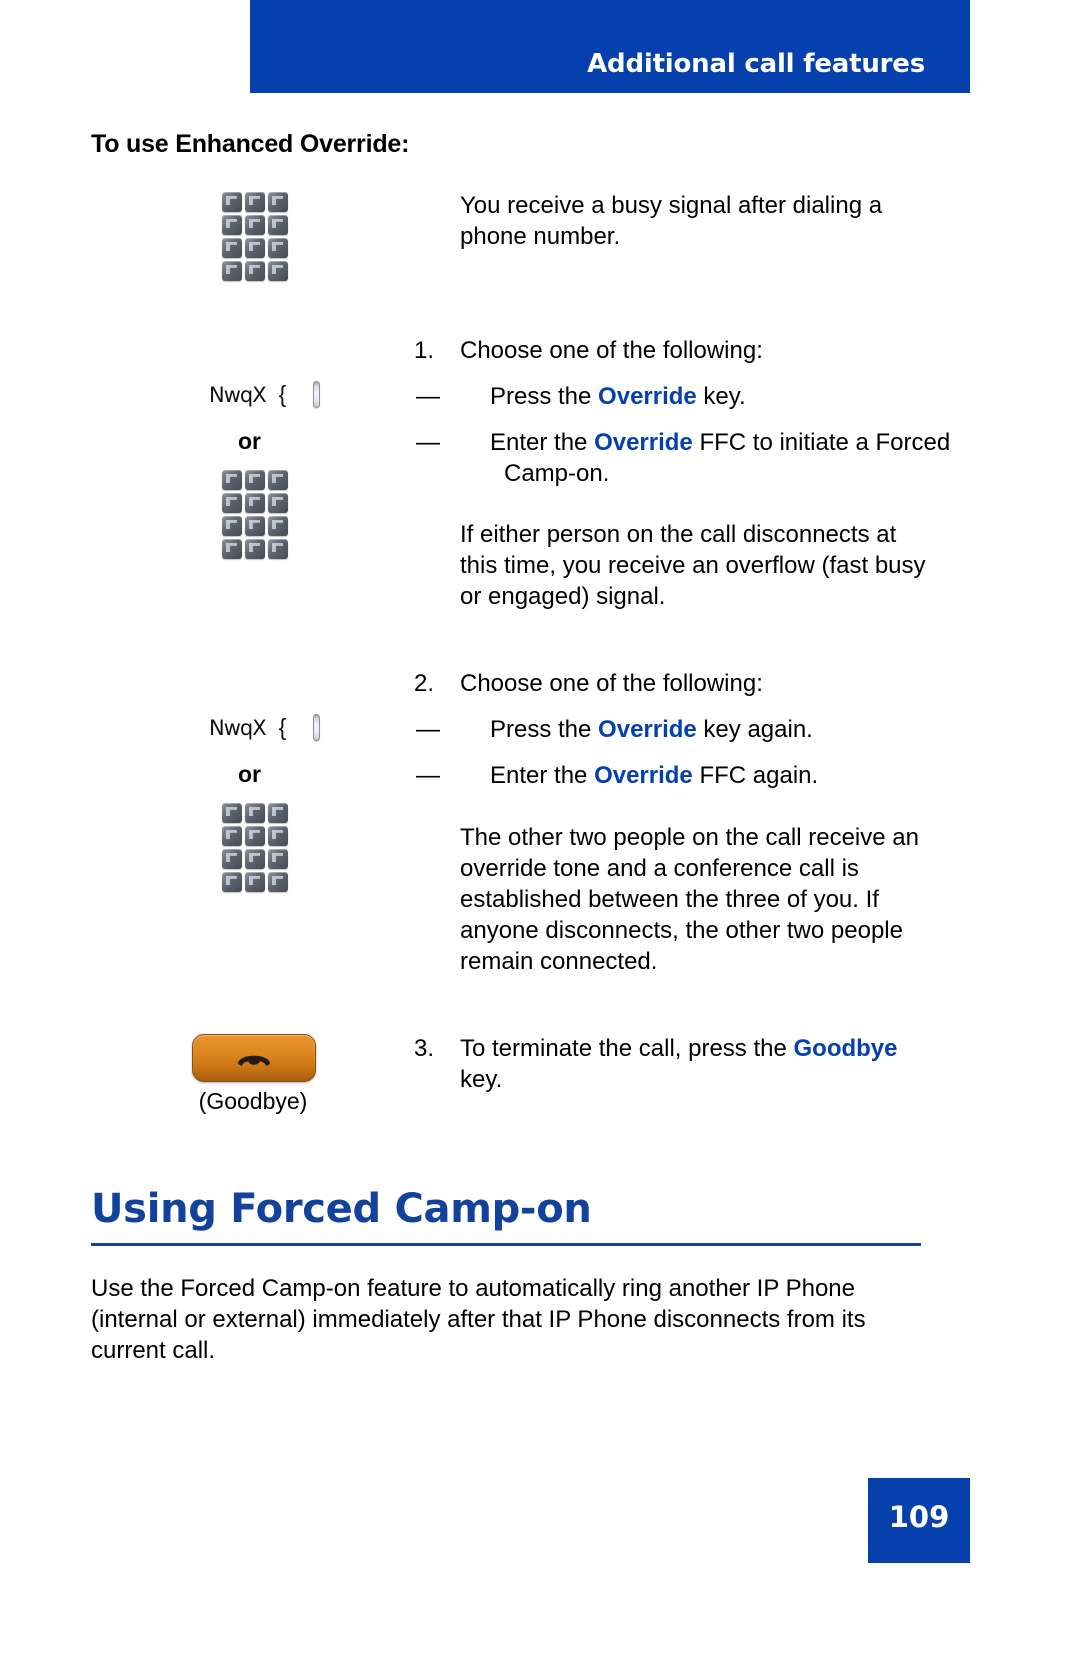  What do you see at coordinates (424, 683) in the screenshot?
I see `step-2-number: 2.` at bounding box center [424, 683].